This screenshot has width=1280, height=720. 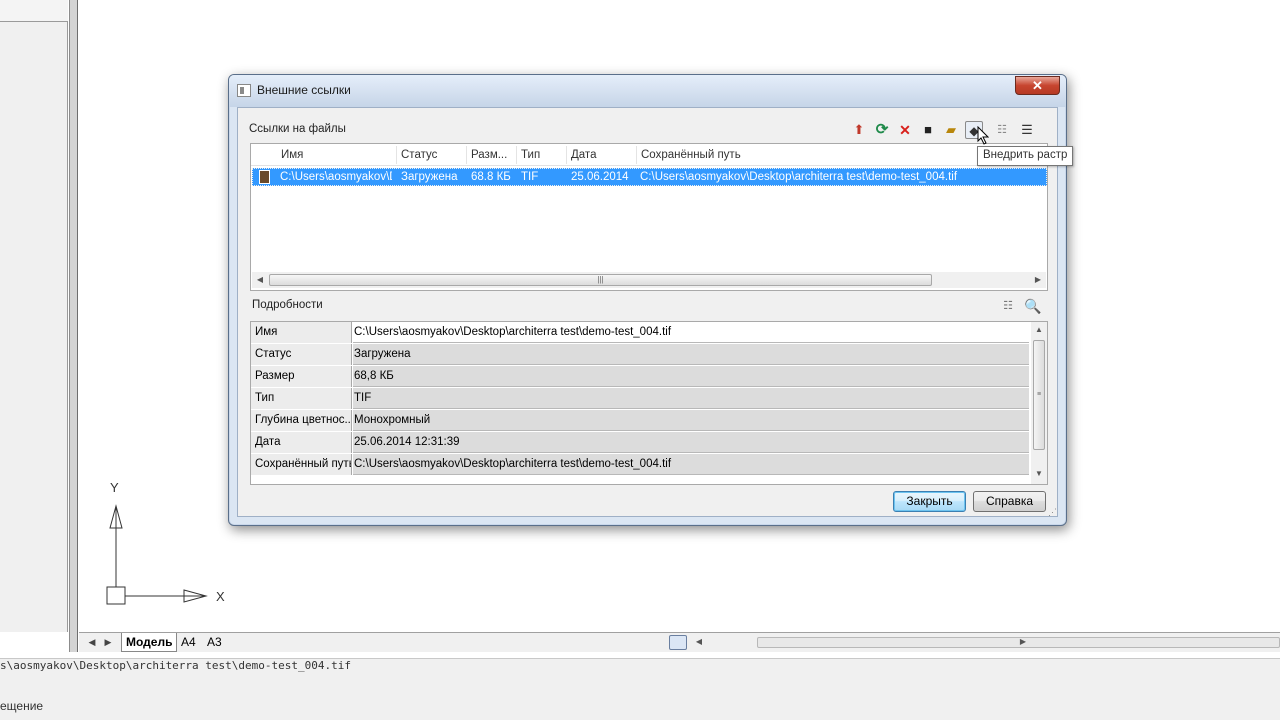 I want to click on details-vertical-scrollbar: ▲ ≡ ▼, so click(x=1039, y=403).